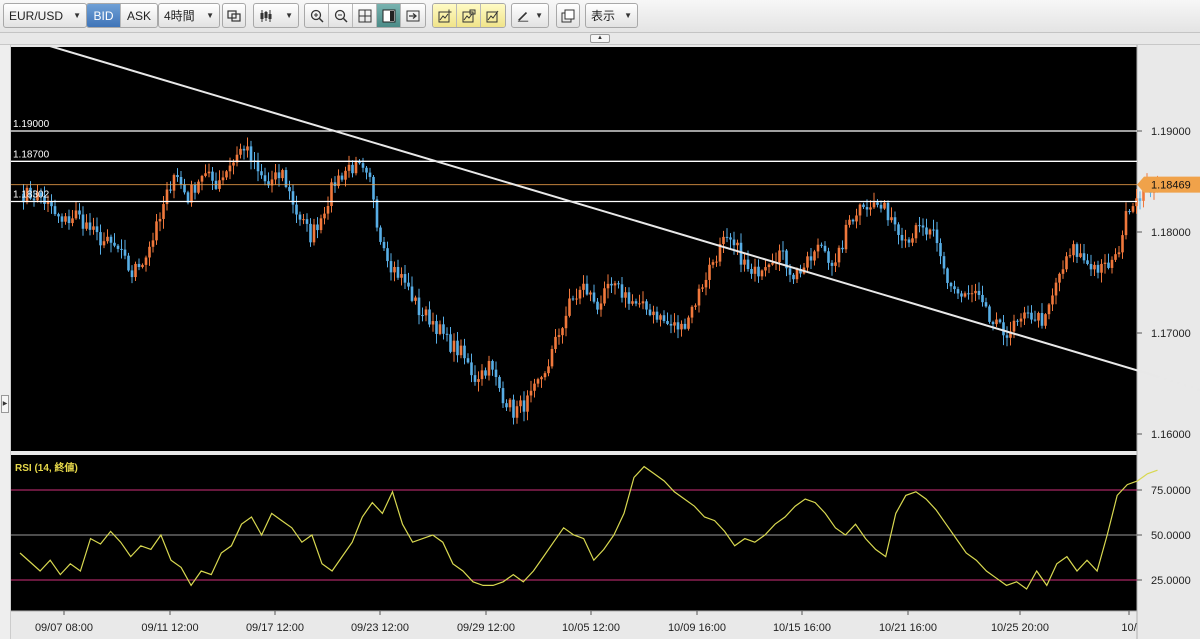  I want to click on zoom-in-button, so click(317, 15).